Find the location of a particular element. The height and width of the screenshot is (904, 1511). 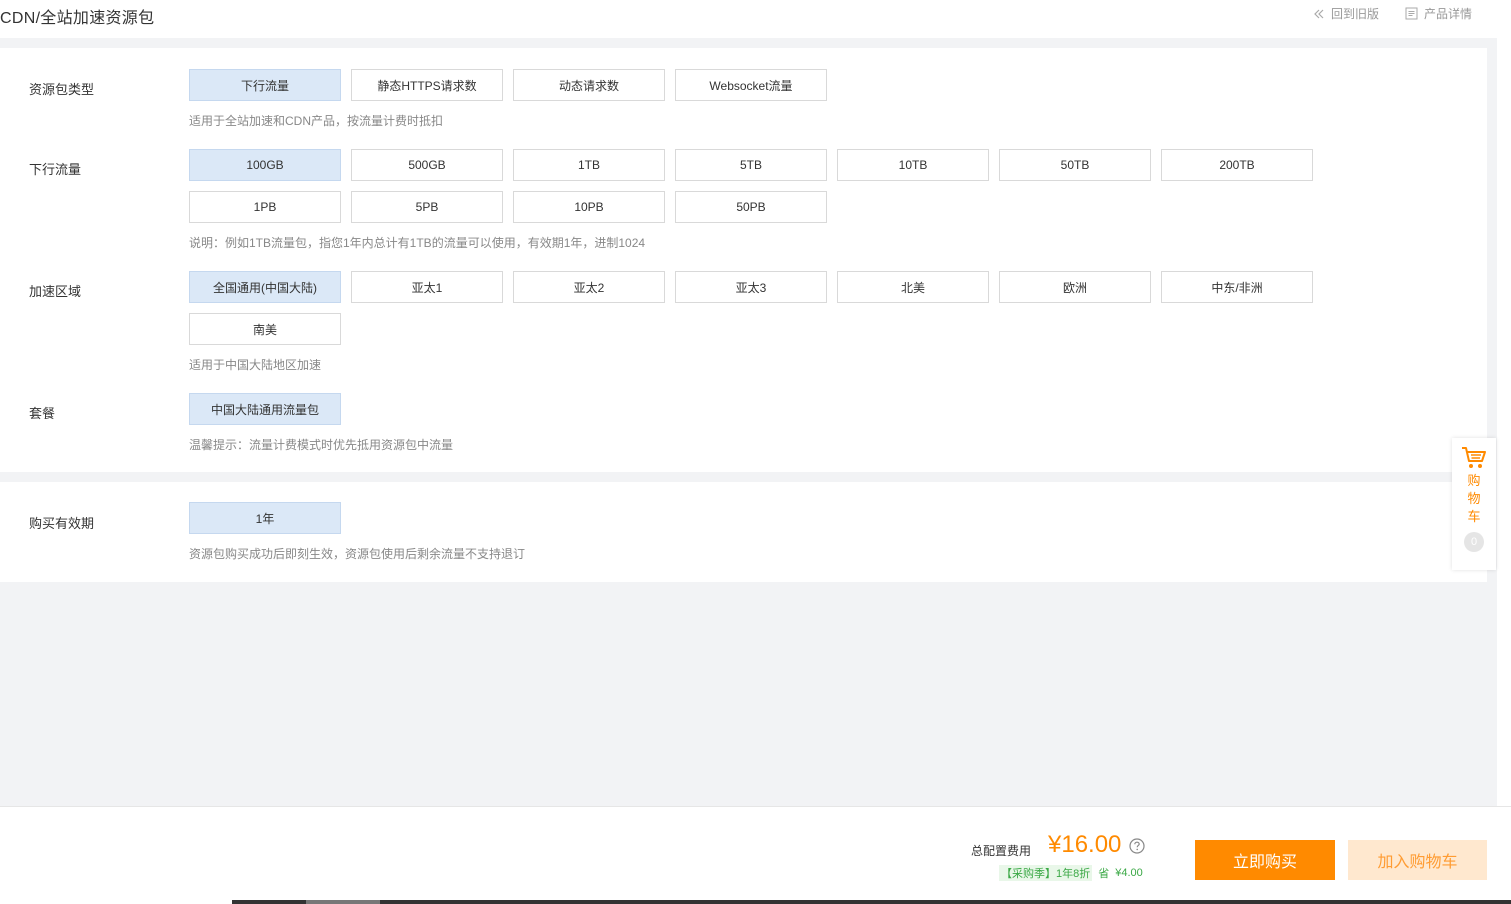

question-icon is located at coordinates (1137, 846).